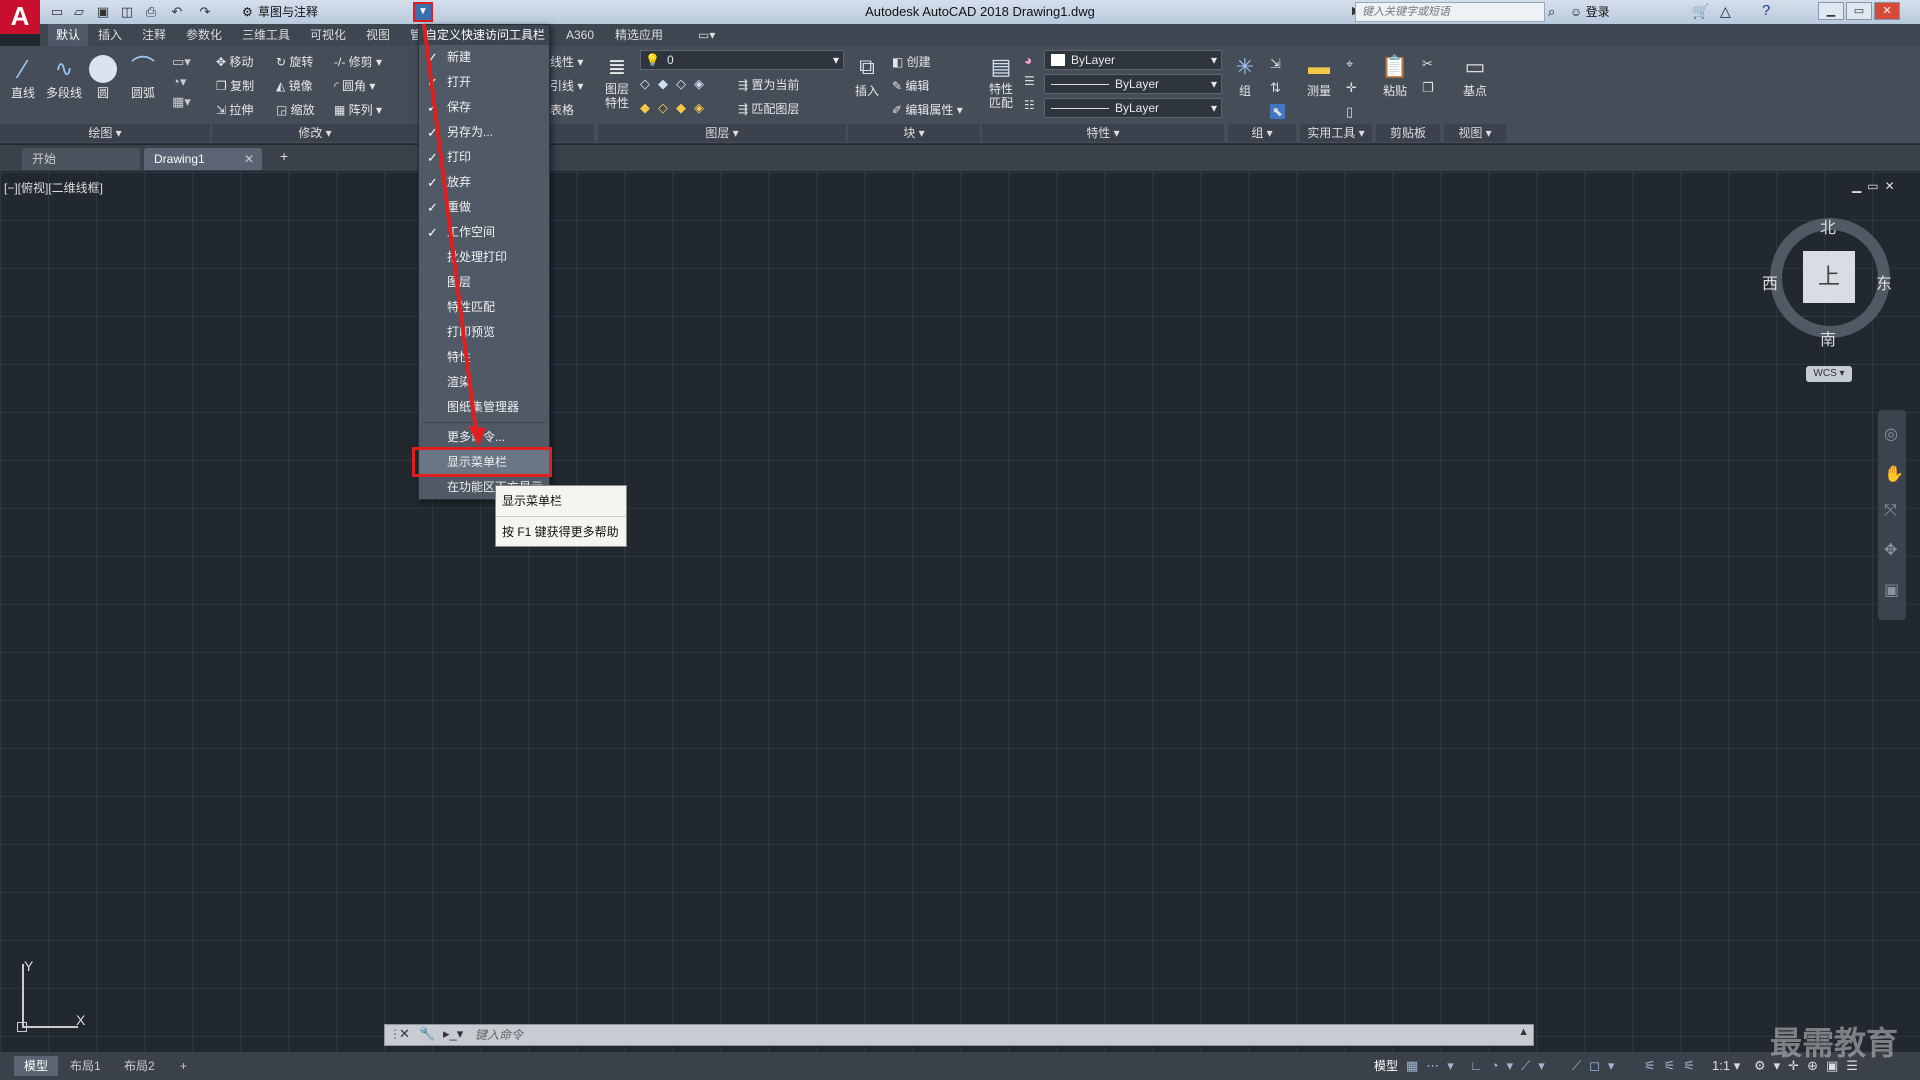 This screenshot has height=1080, width=1920. Describe the element at coordinates (154, 35) in the screenshot. I see `tab-annotate: 注释` at that location.